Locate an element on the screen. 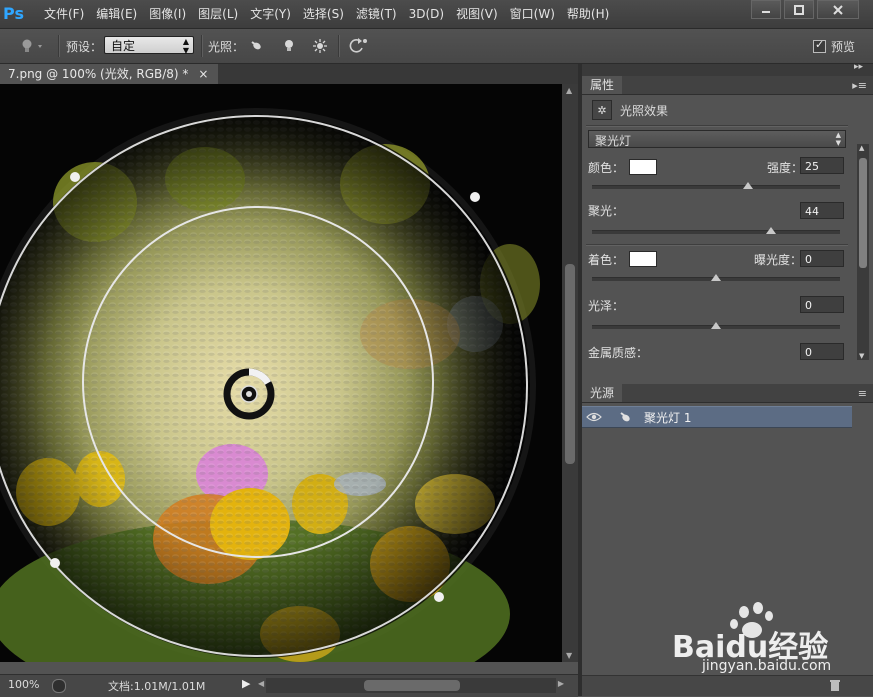  add-spot-light-button is located at coordinates (257, 46).